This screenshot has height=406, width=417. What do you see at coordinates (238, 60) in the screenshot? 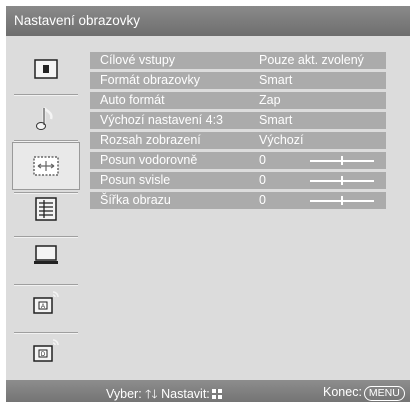
I see `setting-row-target-inputs: Cílové vstupy Pouze akt. zvolený` at bounding box center [238, 60].